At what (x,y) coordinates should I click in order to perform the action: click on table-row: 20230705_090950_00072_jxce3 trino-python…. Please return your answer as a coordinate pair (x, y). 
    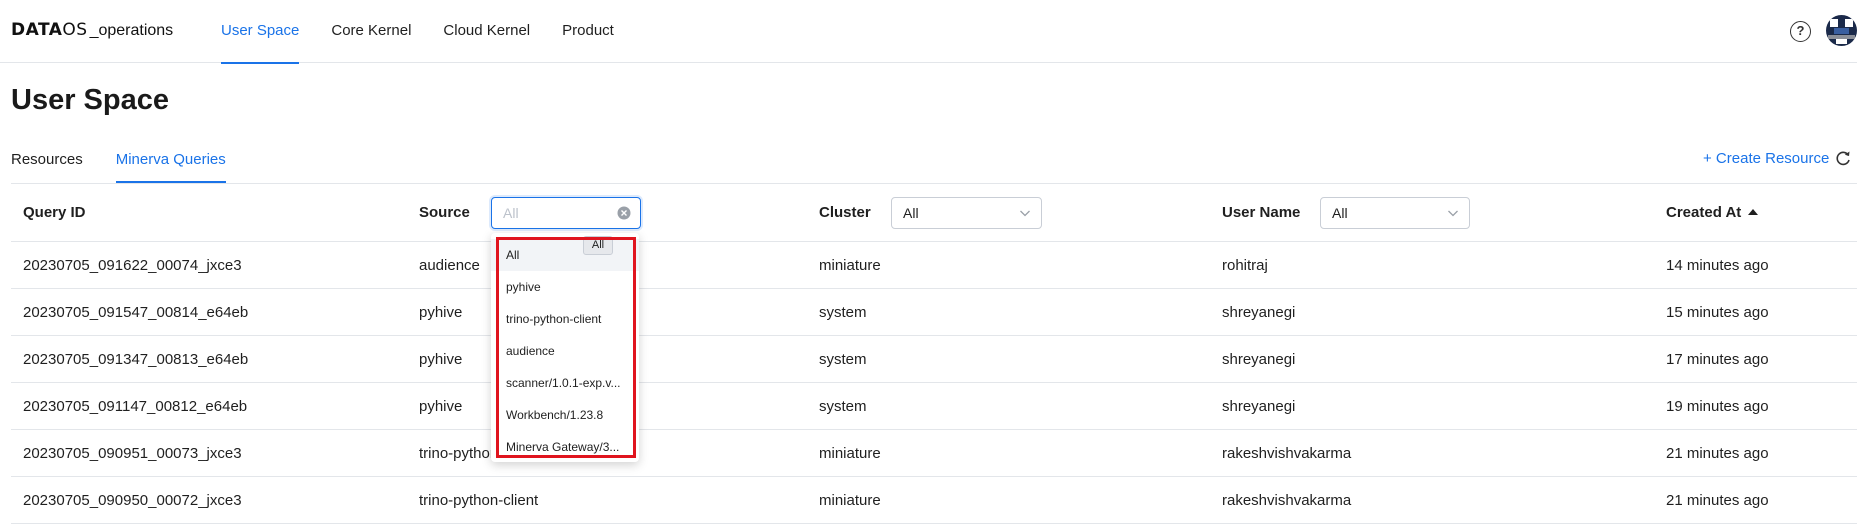
    Looking at the image, I should click on (934, 500).